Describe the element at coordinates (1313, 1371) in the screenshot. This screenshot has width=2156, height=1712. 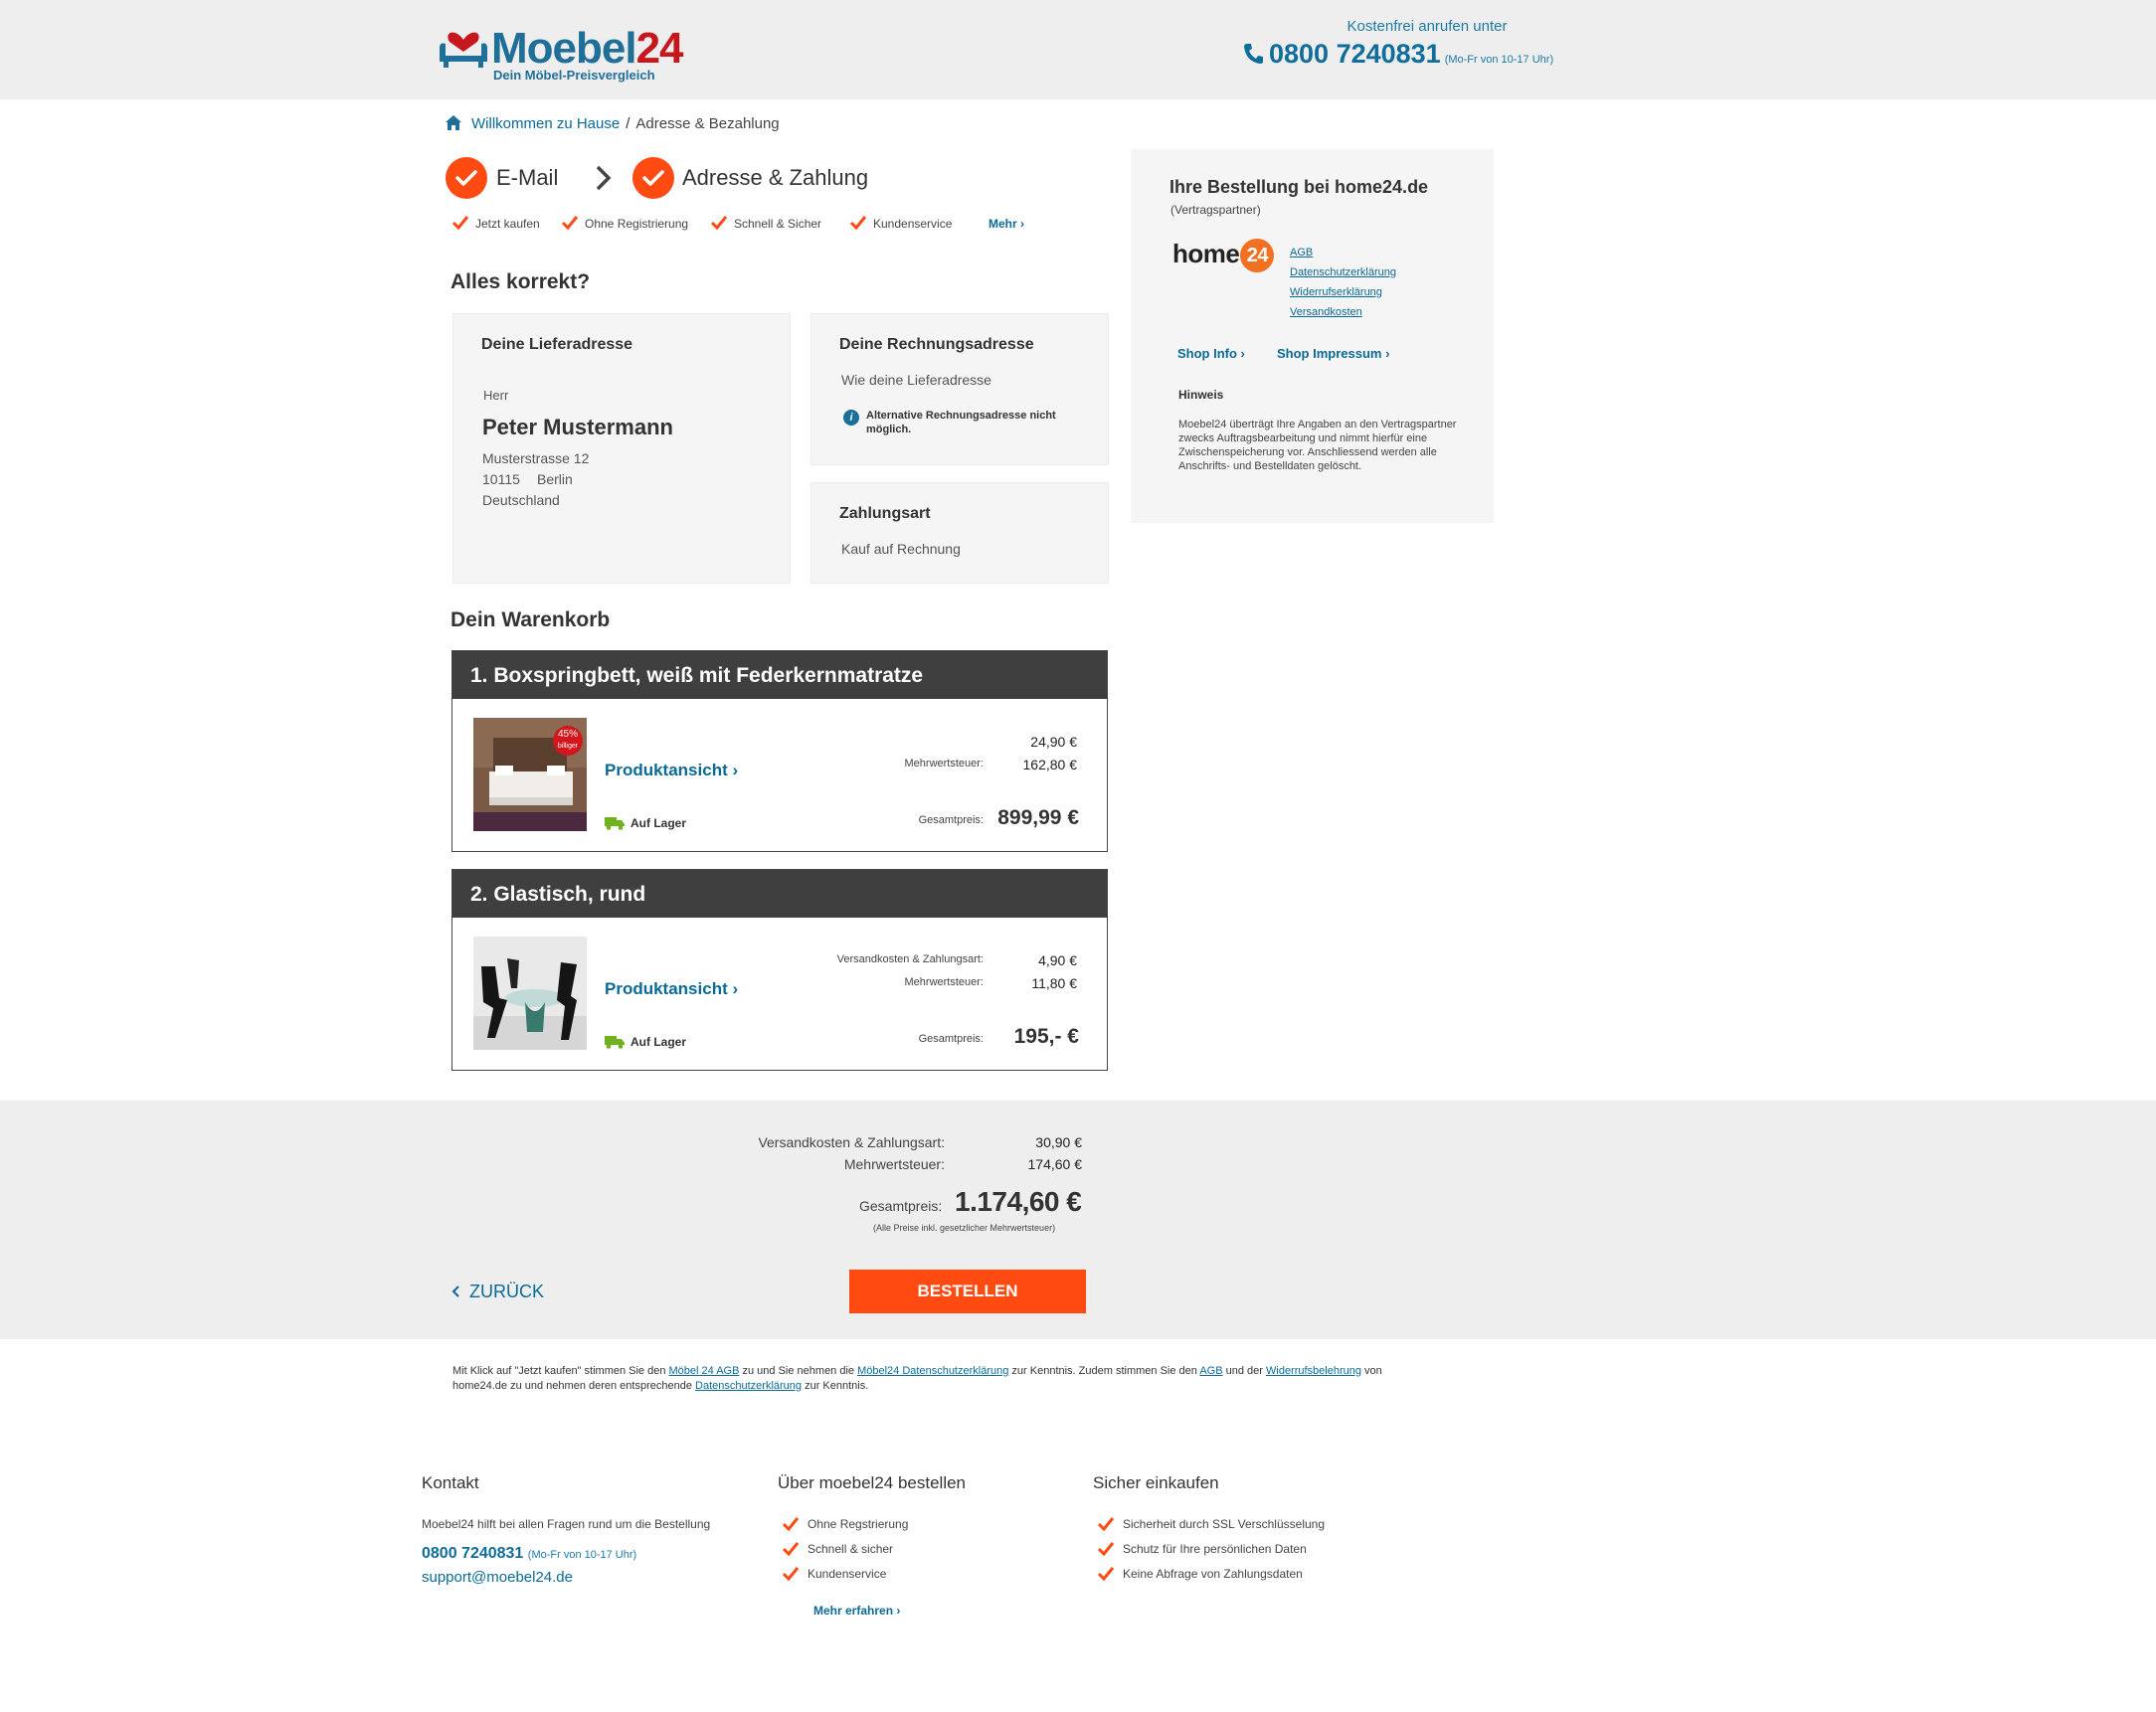
I see `revocation-link: Widerrufsbelehrung` at that location.